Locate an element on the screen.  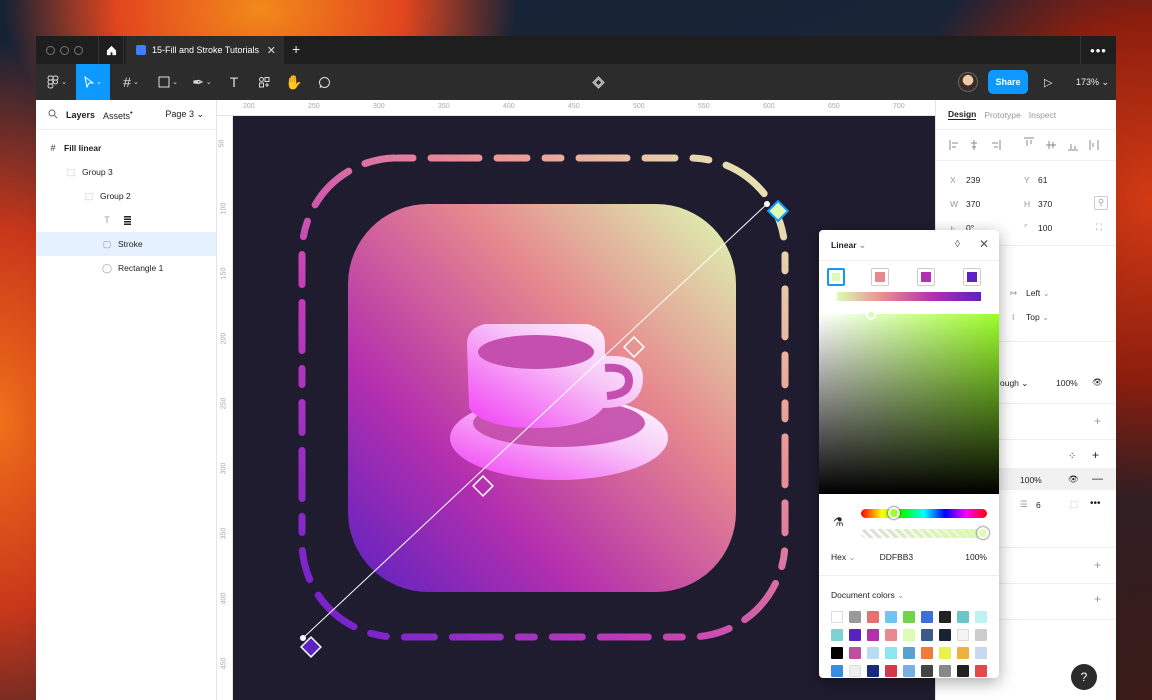
tab-assets: Assets• is located at coordinates (118, 114).